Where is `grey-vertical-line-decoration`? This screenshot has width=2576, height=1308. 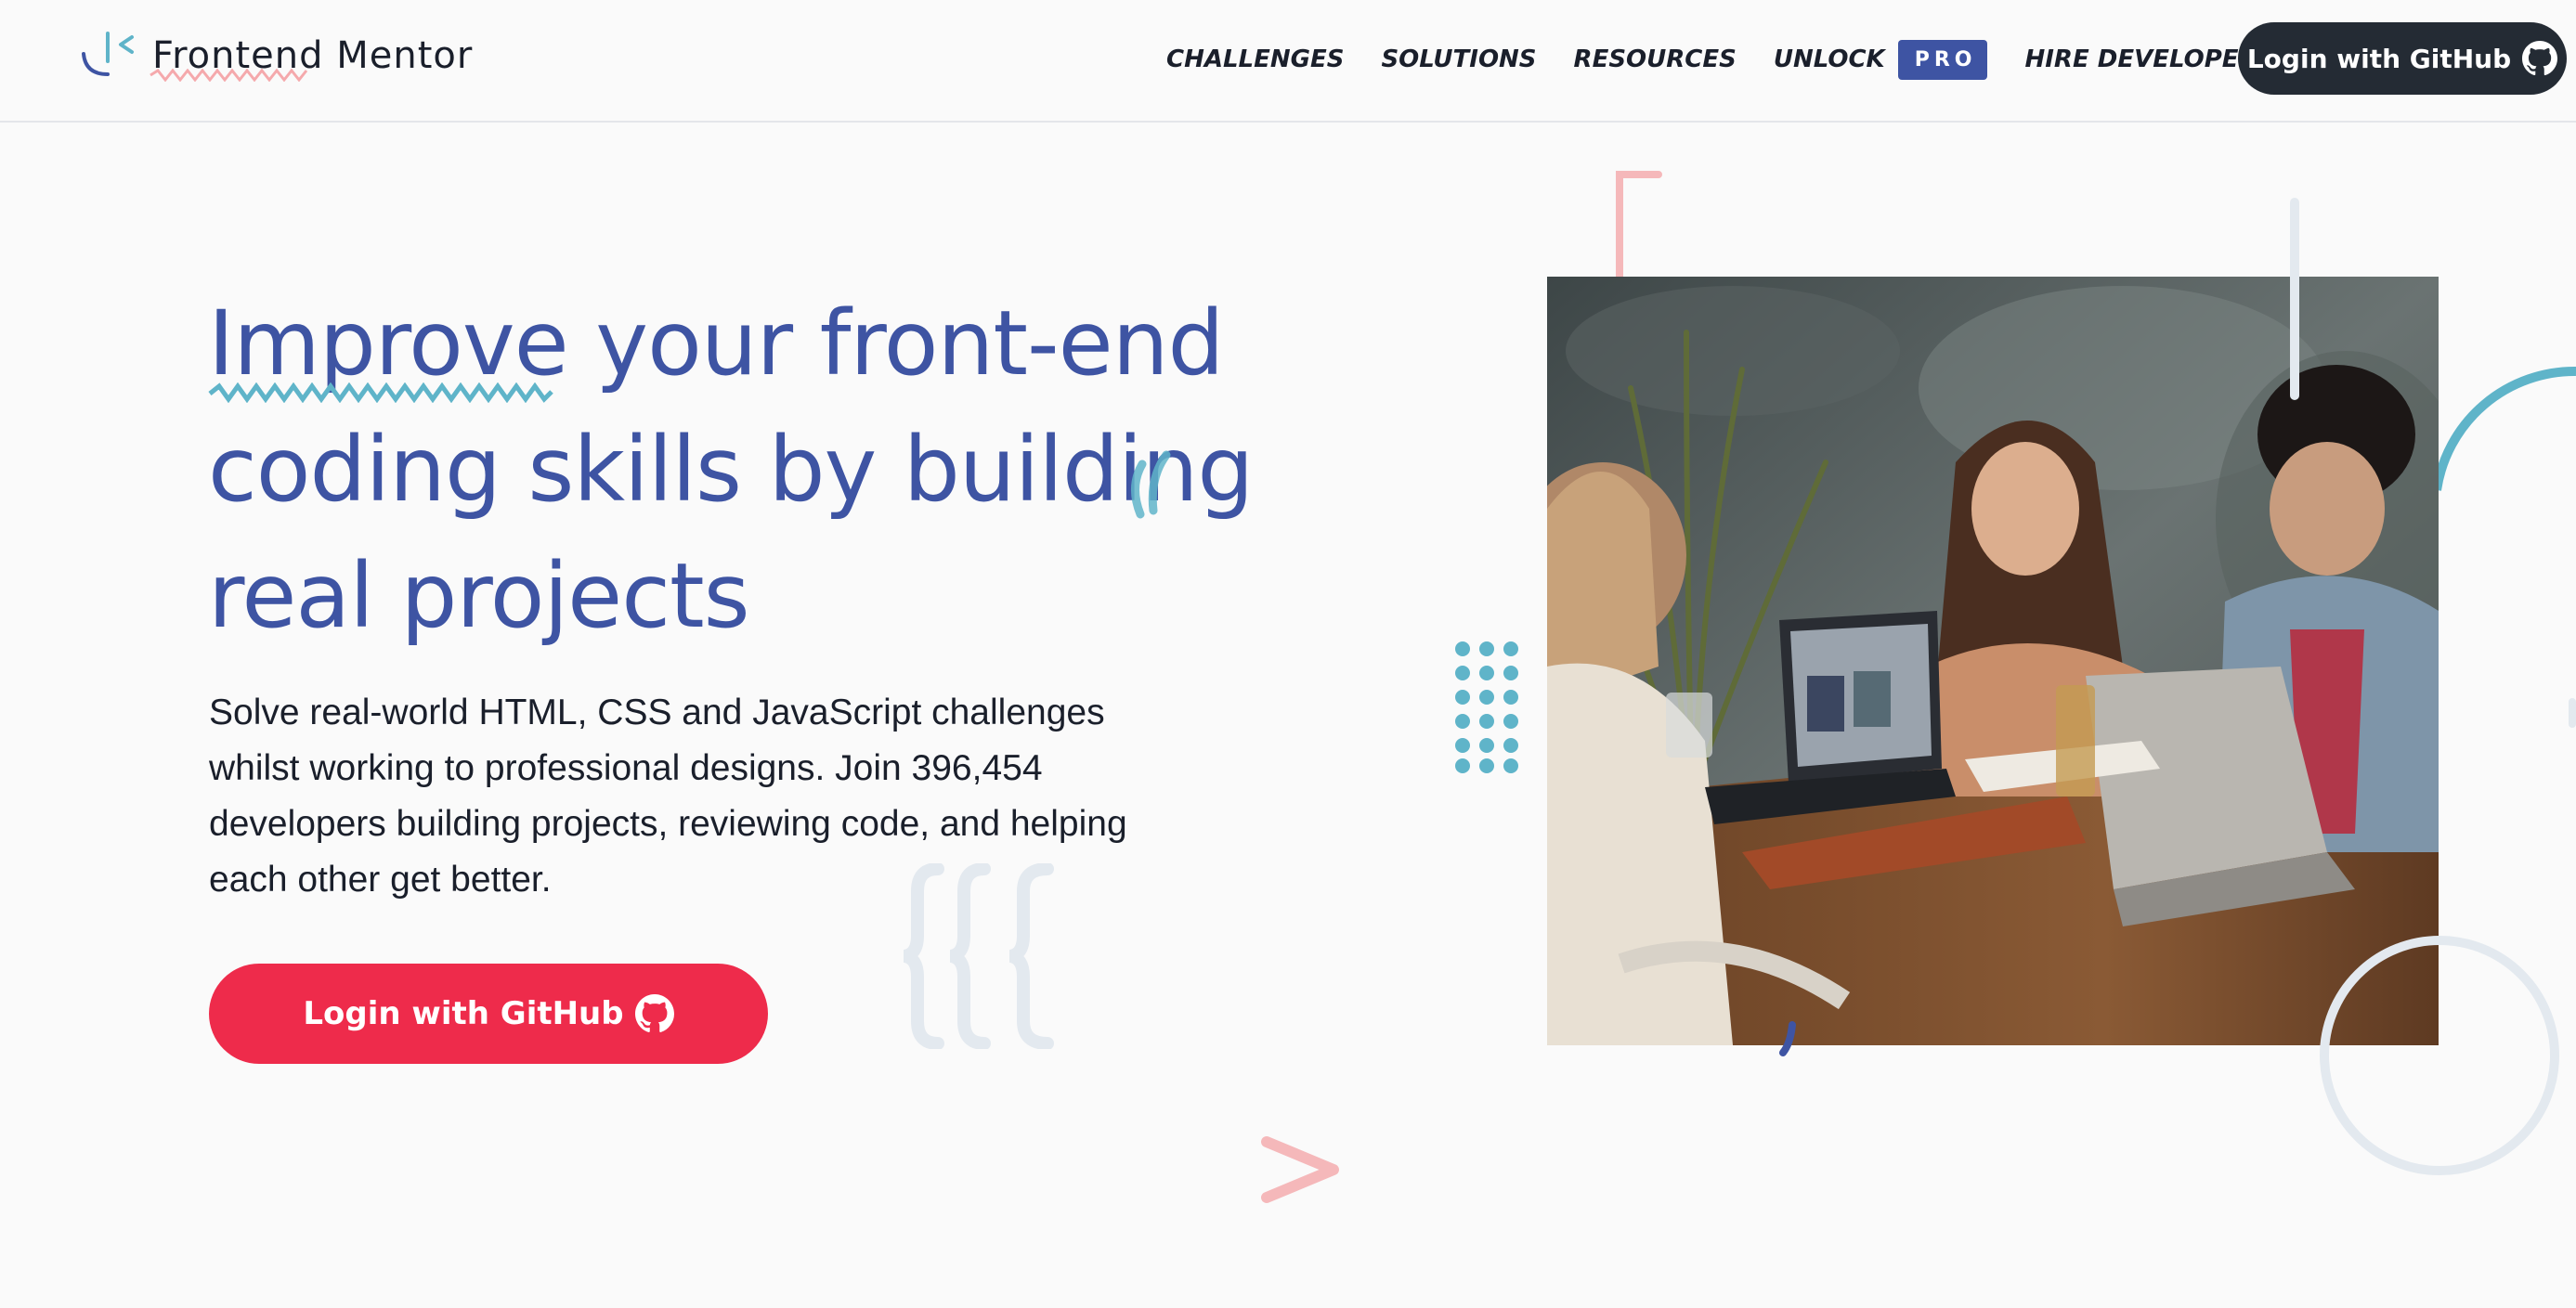 grey-vertical-line-decoration is located at coordinates (2294, 299).